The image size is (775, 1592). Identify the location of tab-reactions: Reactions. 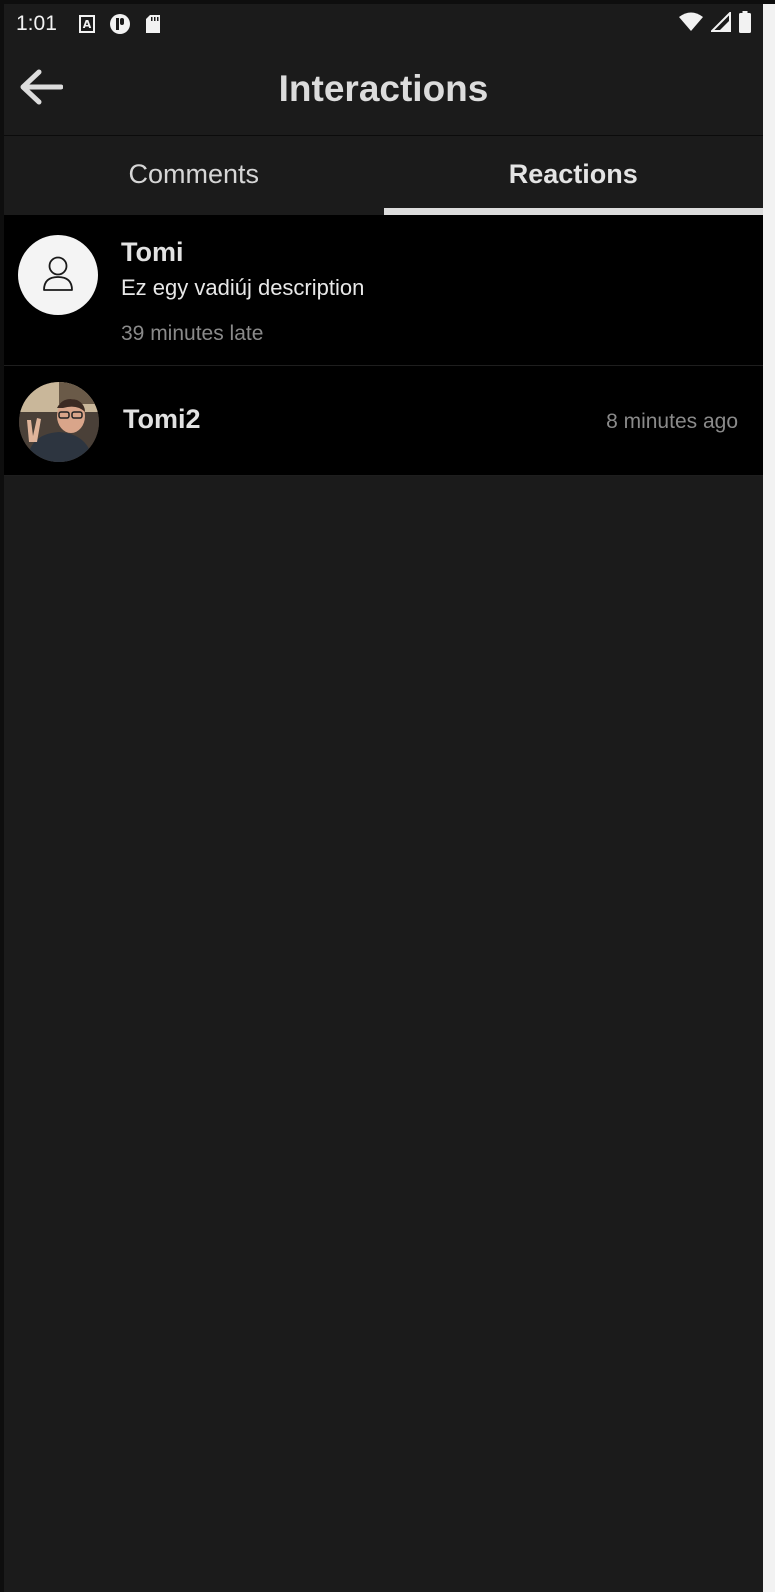
(573, 176).